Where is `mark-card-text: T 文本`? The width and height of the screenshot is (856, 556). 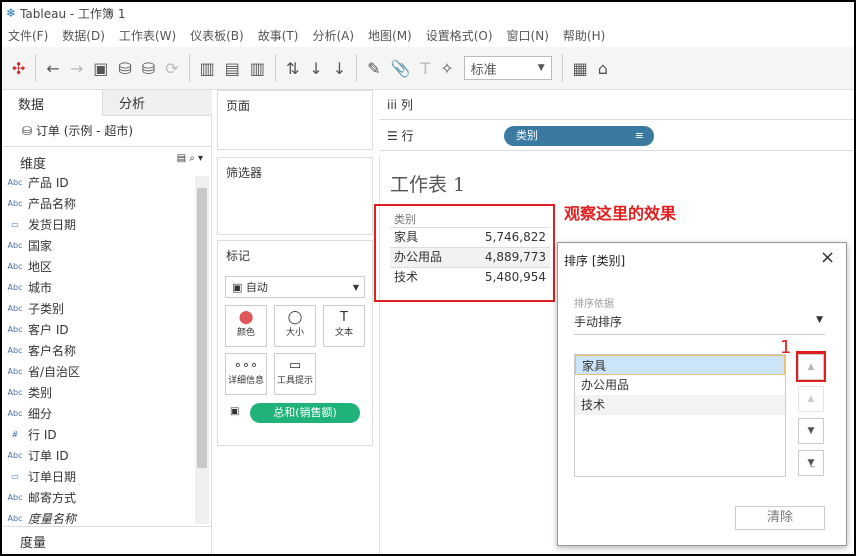
mark-card-text: T 文本 is located at coordinates (344, 326).